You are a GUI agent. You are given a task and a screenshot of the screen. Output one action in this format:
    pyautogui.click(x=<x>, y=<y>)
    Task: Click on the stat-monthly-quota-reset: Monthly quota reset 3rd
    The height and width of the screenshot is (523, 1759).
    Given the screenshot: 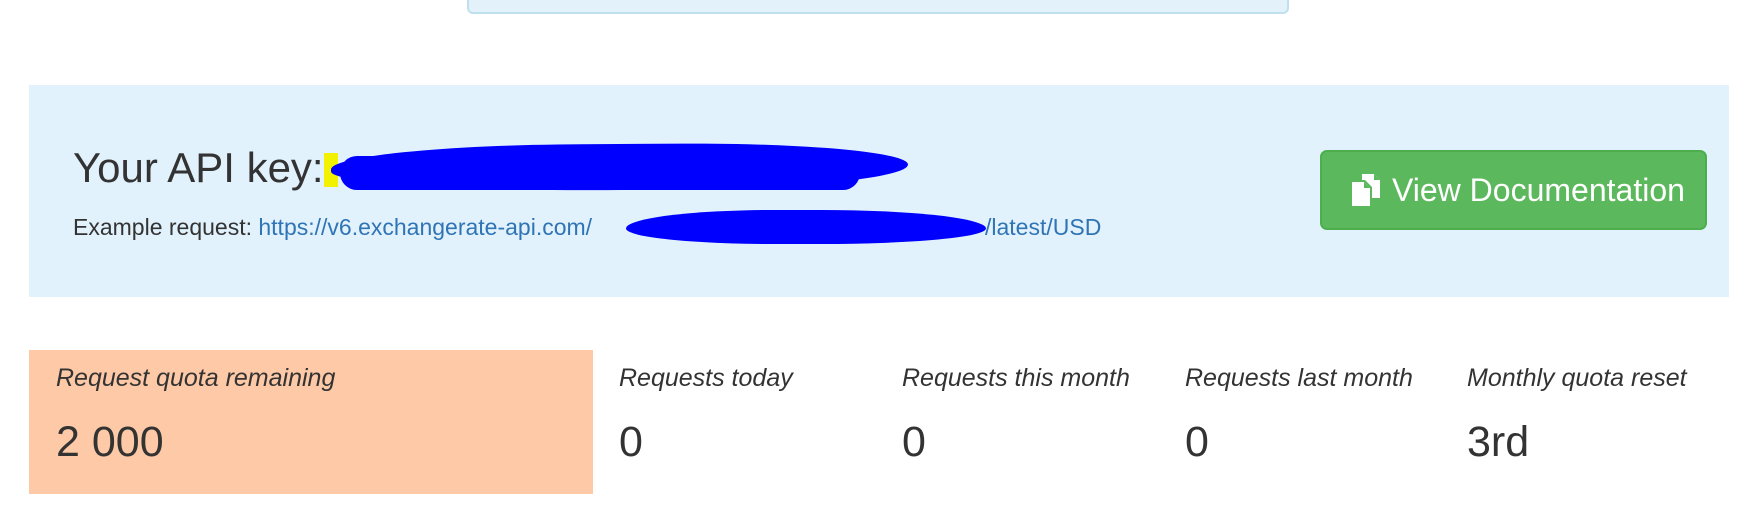 What is the action you would take?
    pyautogui.click(x=1584, y=422)
    